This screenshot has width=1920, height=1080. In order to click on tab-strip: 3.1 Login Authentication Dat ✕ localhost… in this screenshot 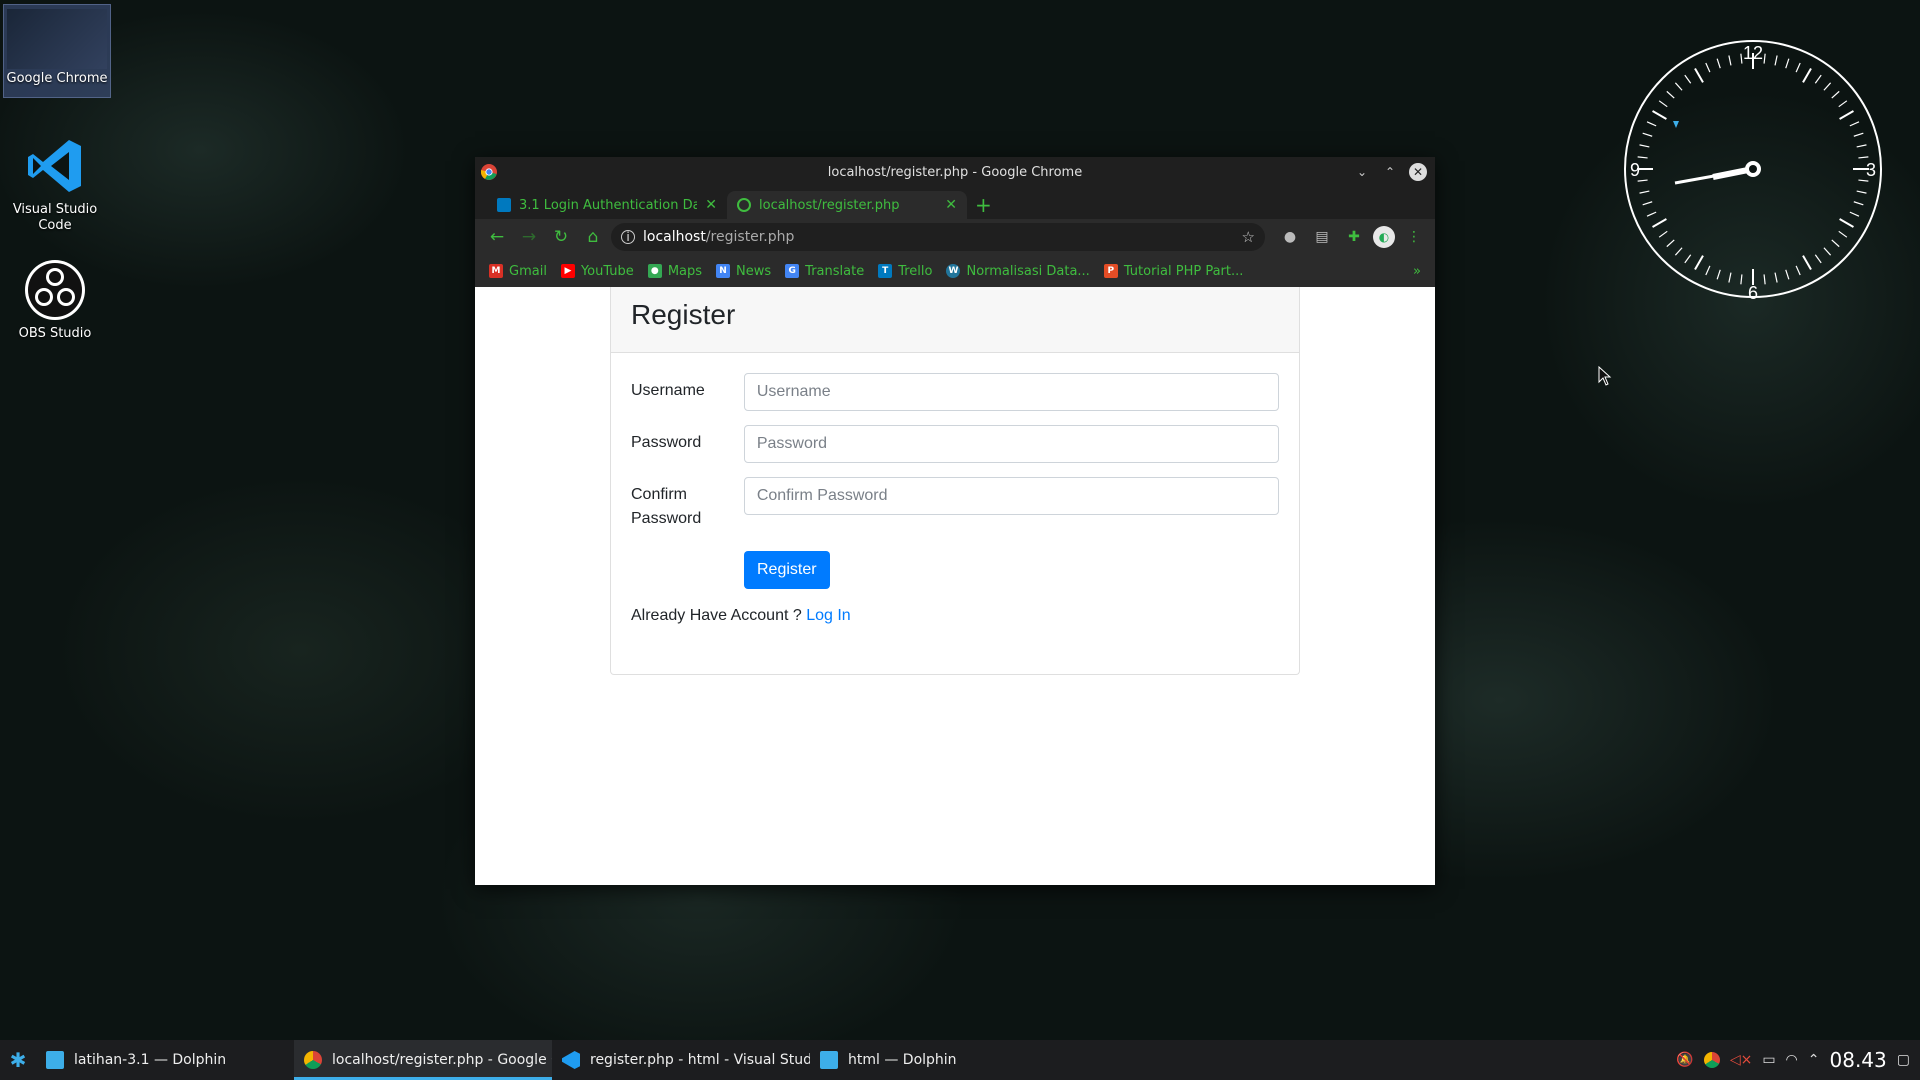, I will do `click(955, 203)`.